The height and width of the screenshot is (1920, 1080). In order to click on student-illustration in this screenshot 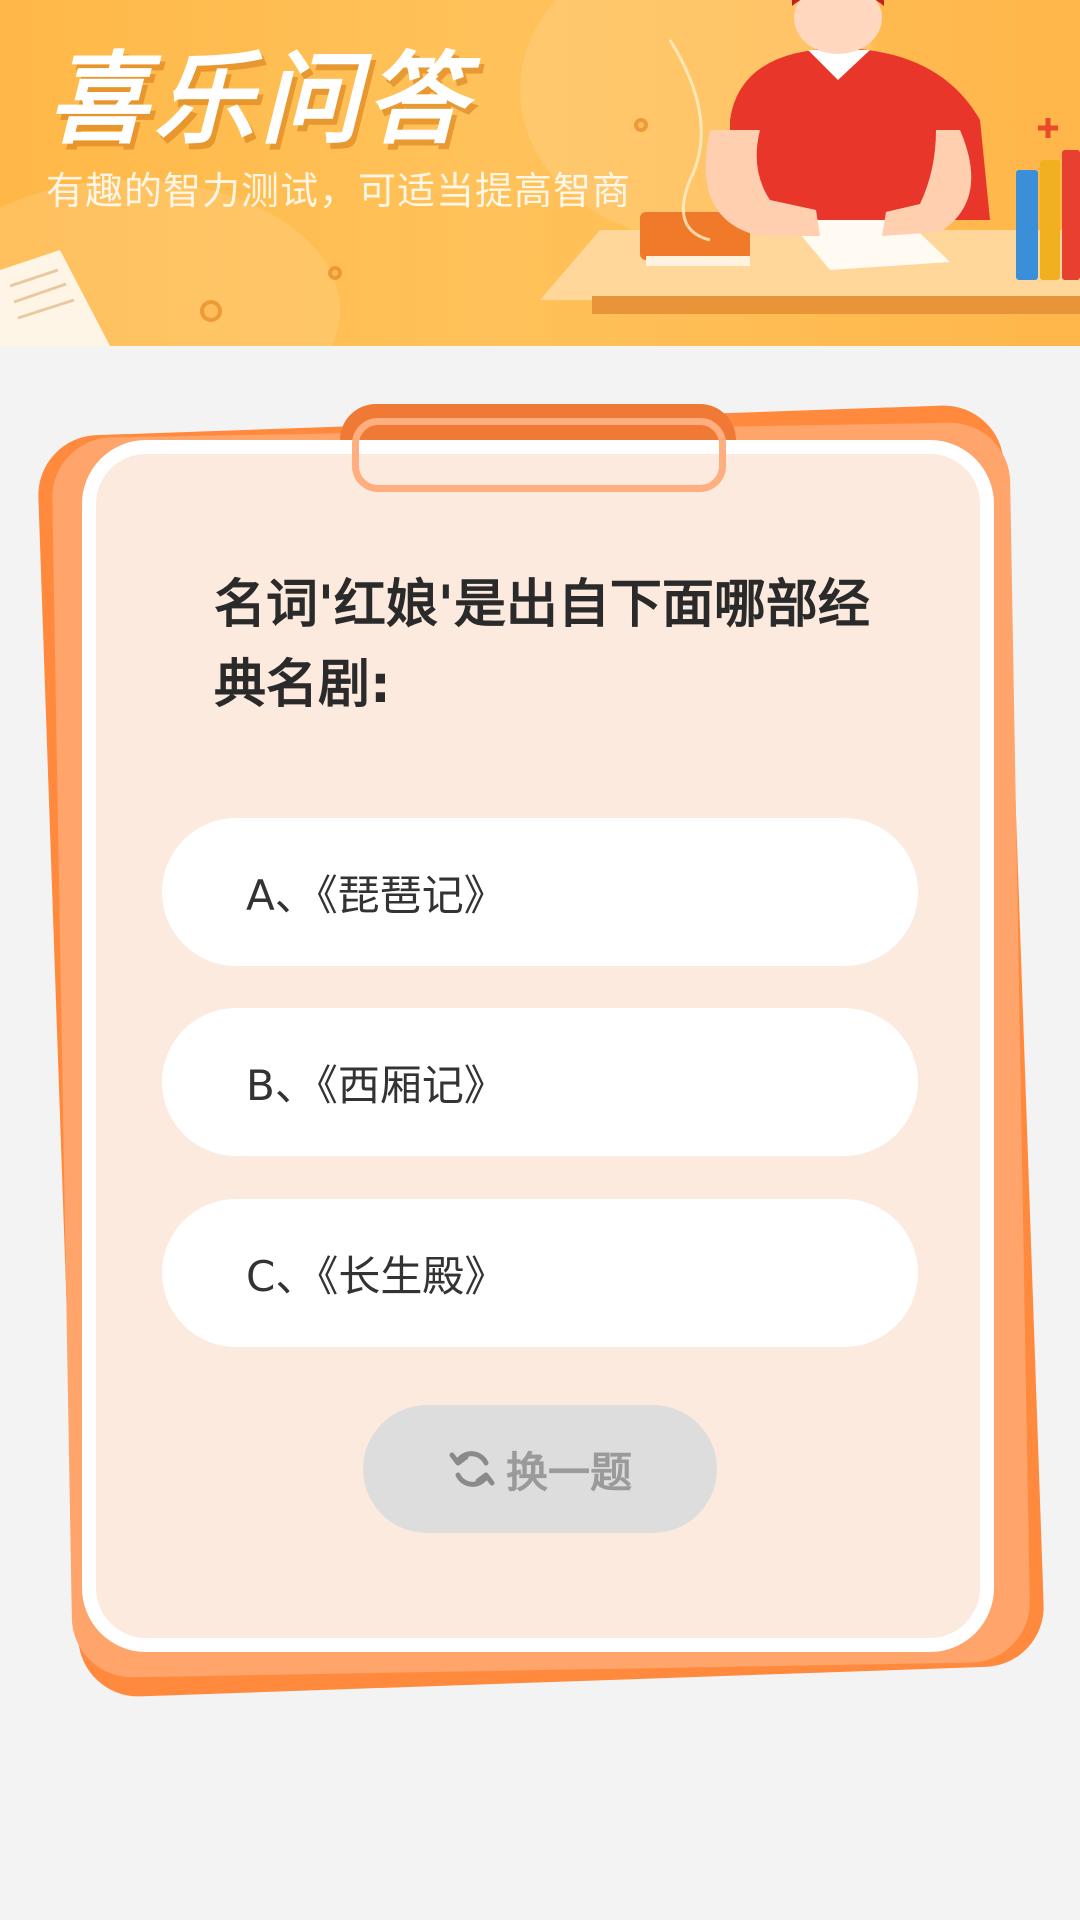, I will do `click(810, 157)`.